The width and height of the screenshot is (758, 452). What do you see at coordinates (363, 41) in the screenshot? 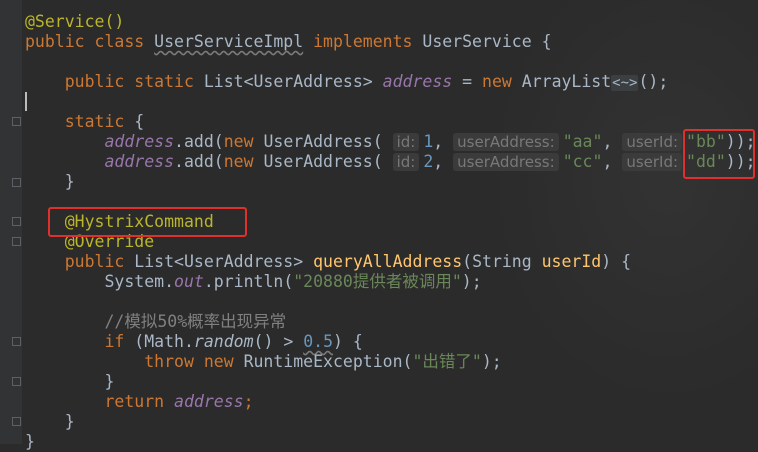
I see `keyword: implements` at bounding box center [363, 41].